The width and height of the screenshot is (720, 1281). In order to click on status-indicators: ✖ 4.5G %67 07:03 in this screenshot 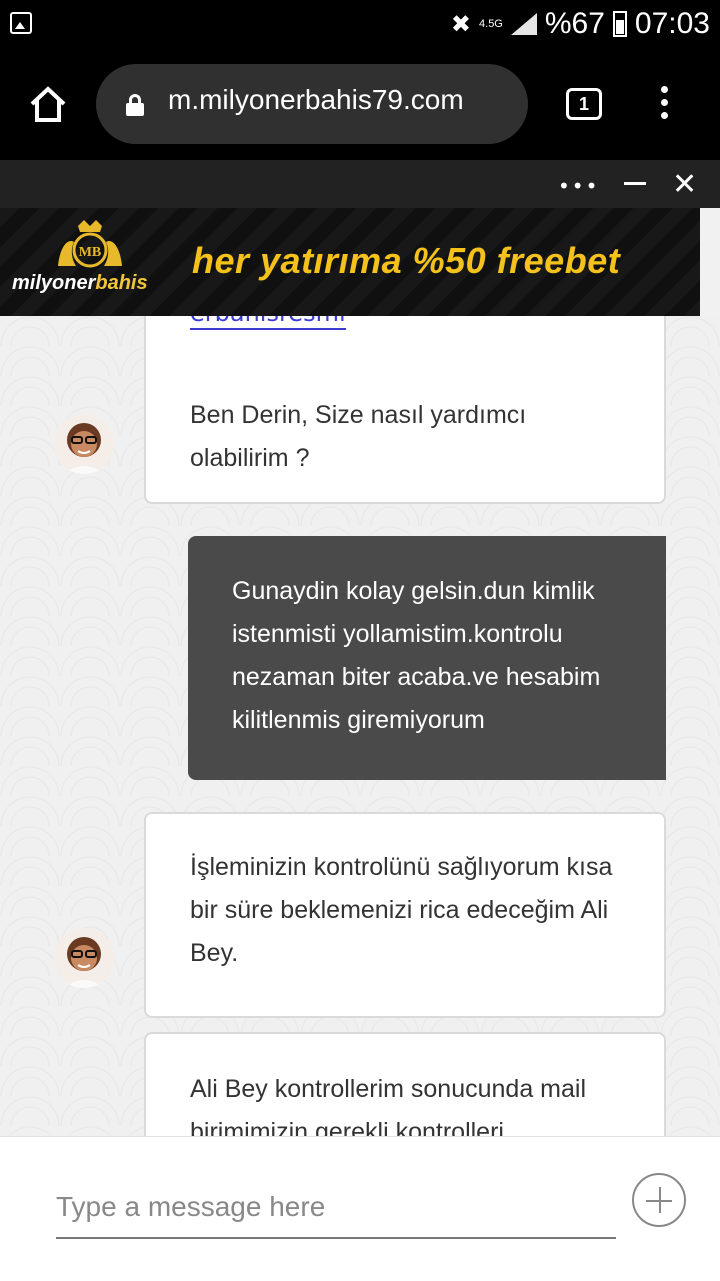, I will do `click(580, 24)`.